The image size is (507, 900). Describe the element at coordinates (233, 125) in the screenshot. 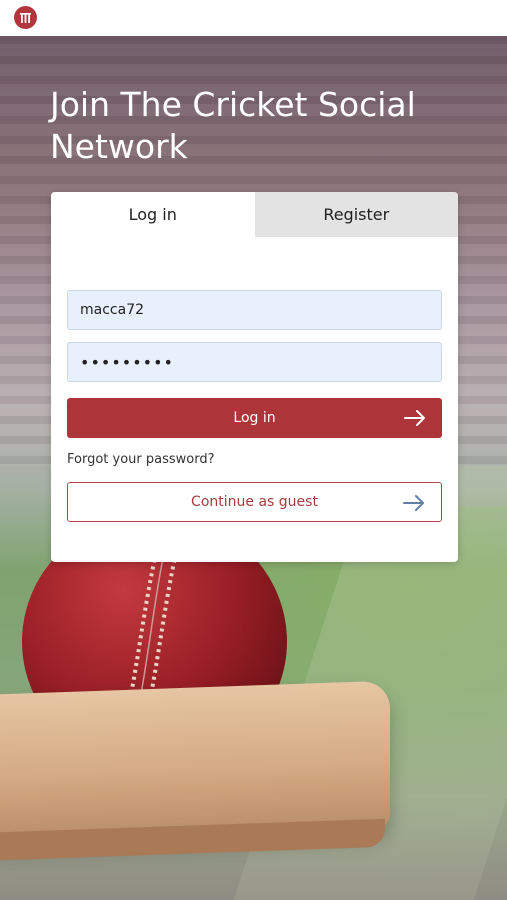

I see `page-title: Join The Cricket Social Network` at that location.